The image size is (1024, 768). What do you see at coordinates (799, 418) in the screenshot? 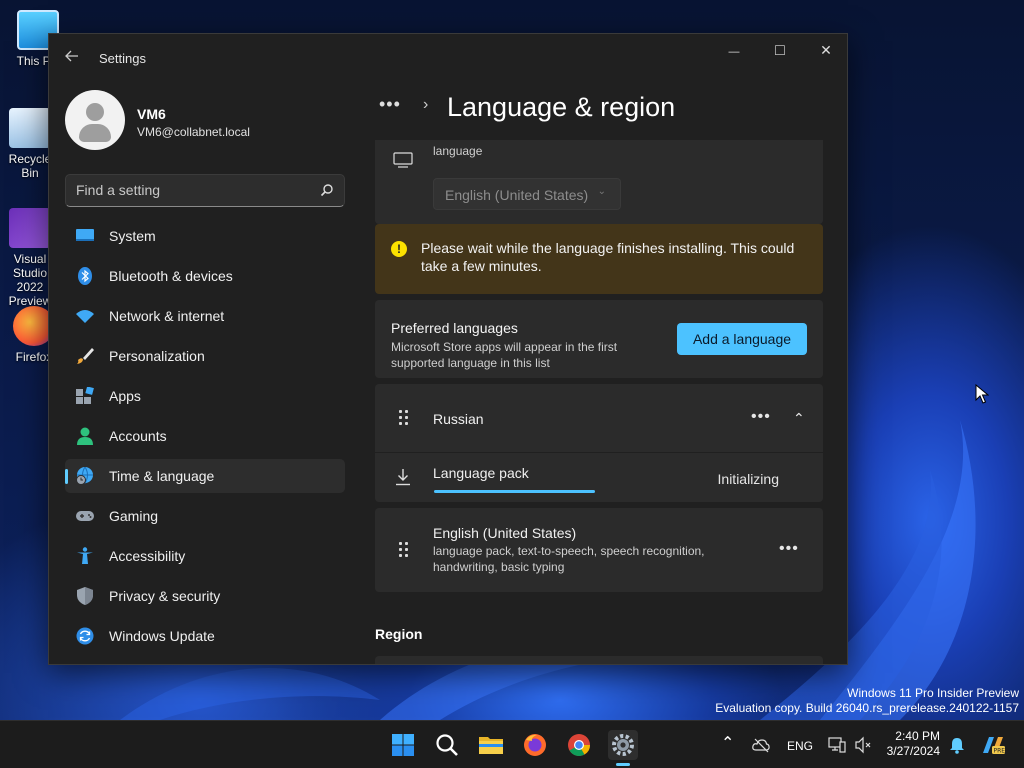
I see `collapse-chevron-icon: ⌃` at bounding box center [799, 418].